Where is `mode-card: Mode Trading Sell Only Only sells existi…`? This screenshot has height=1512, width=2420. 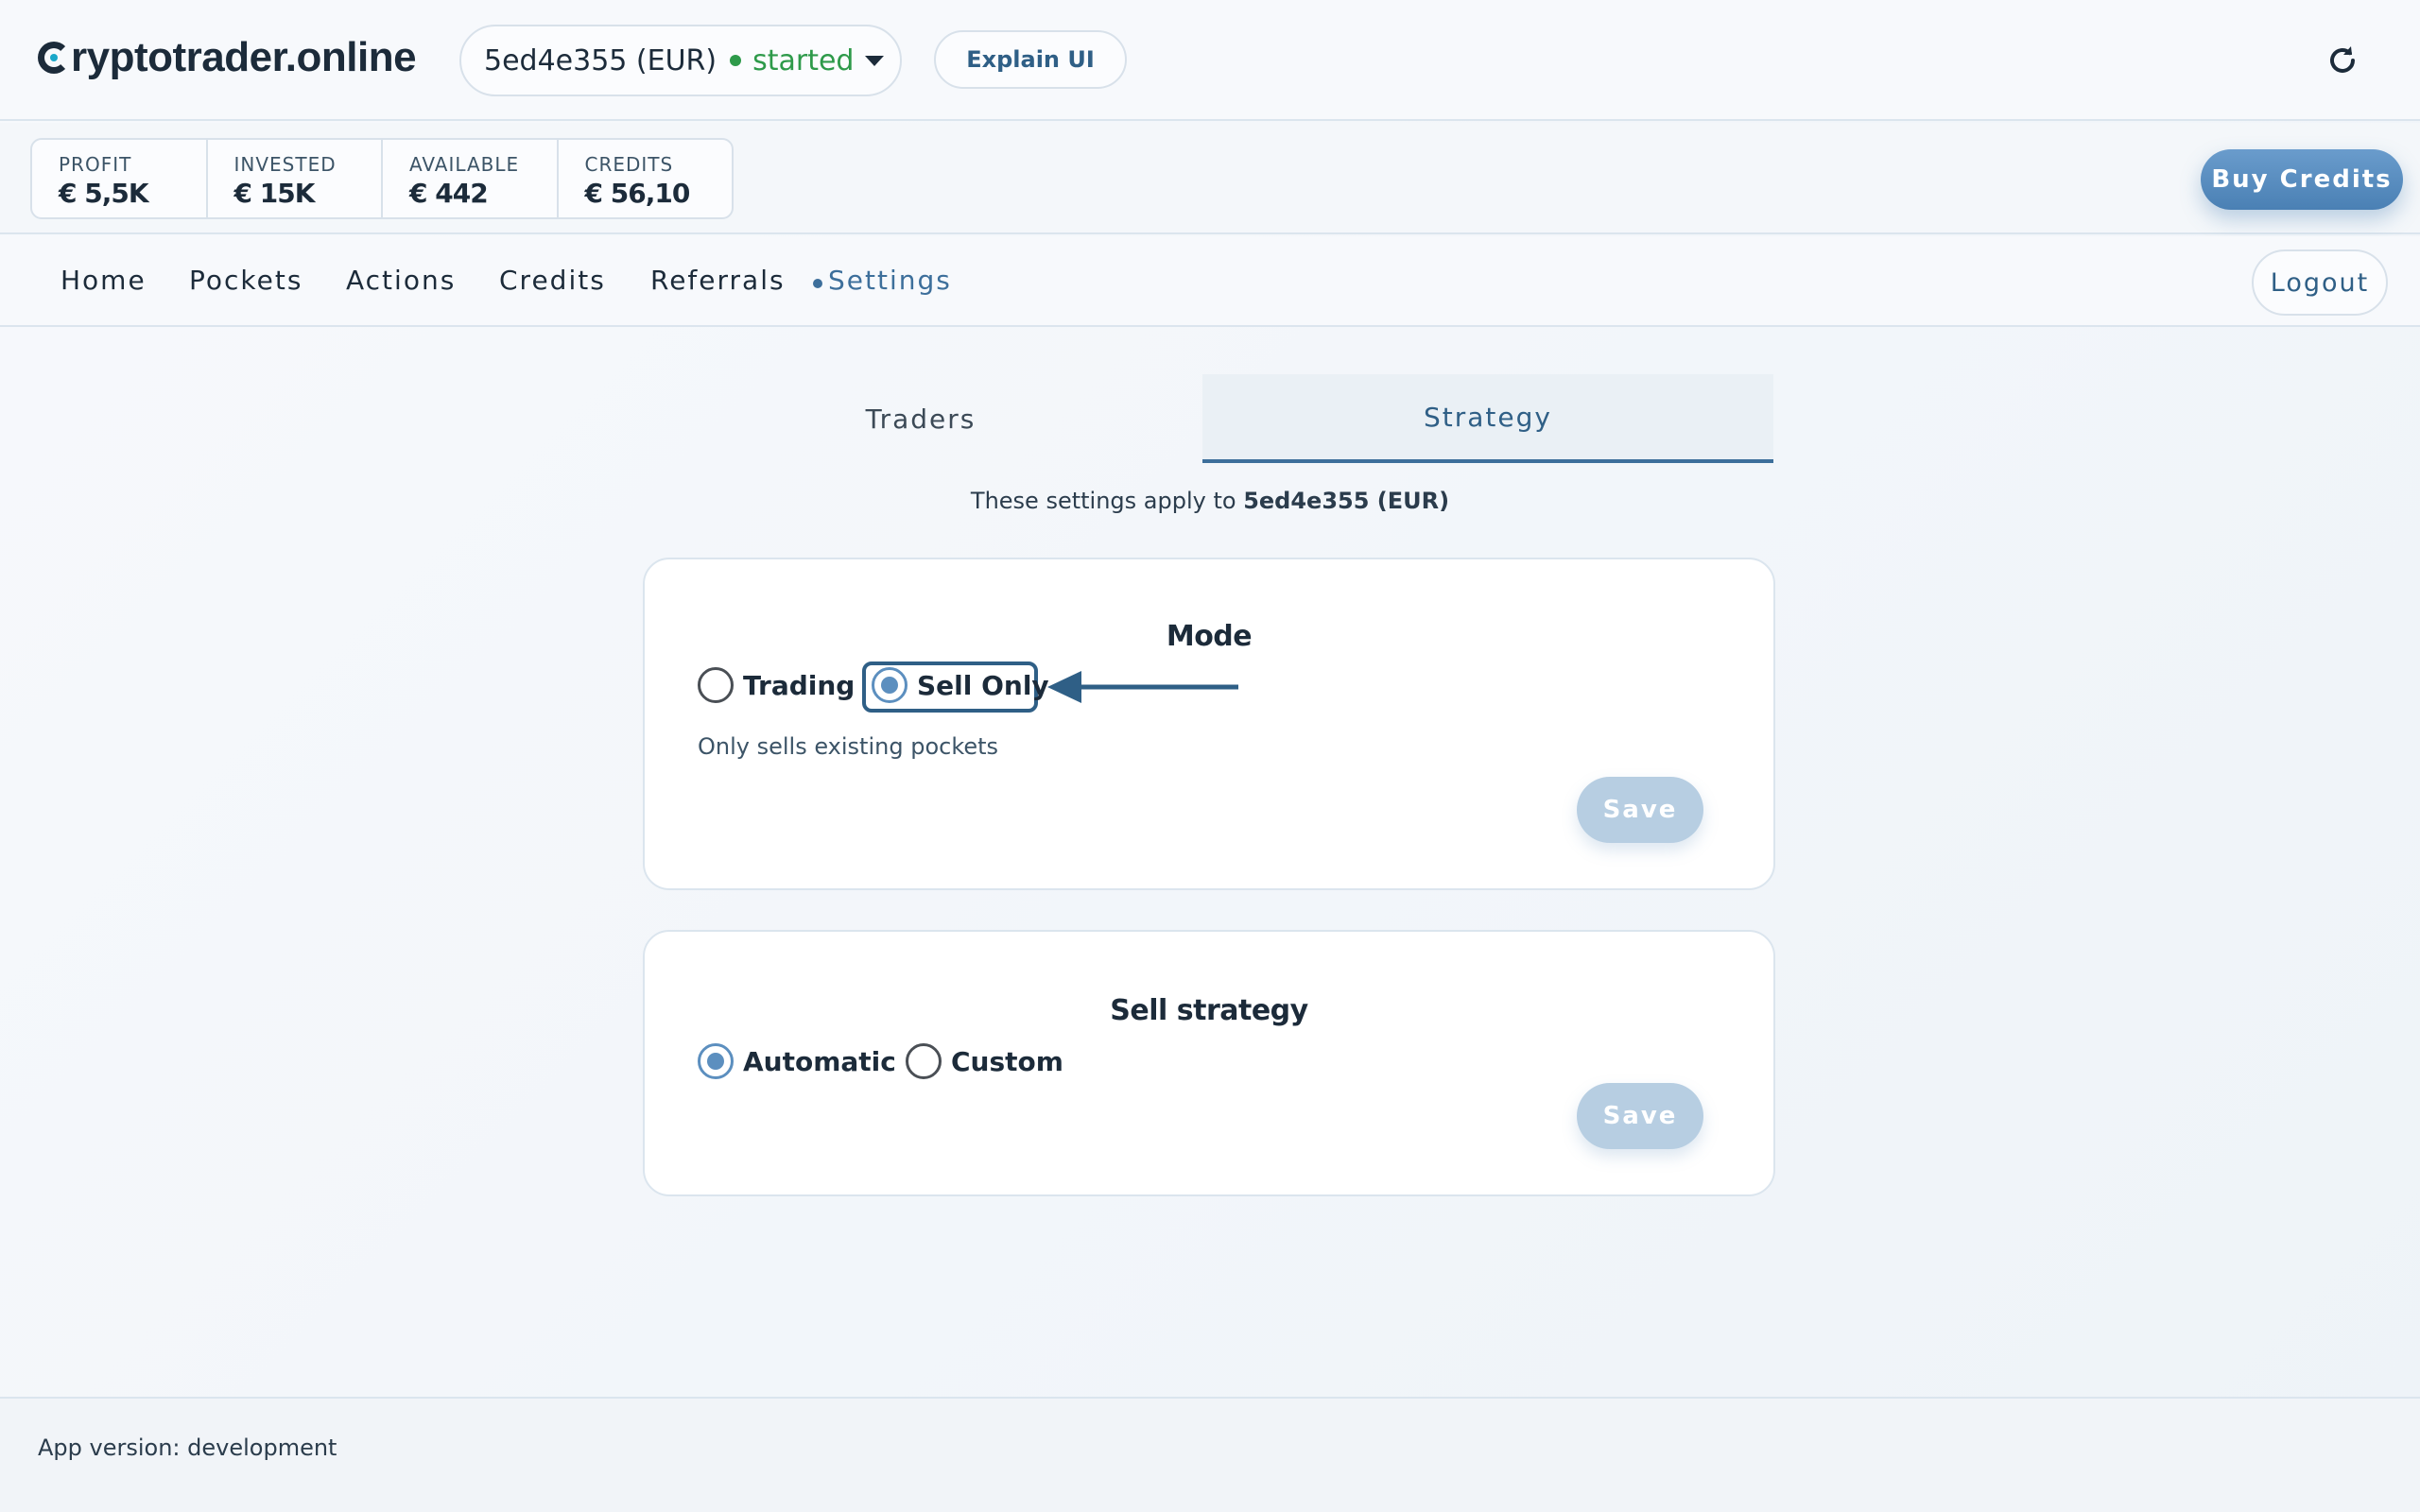
mode-card: Mode Trading Sell Only Only sells existi… is located at coordinates (1209, 724).